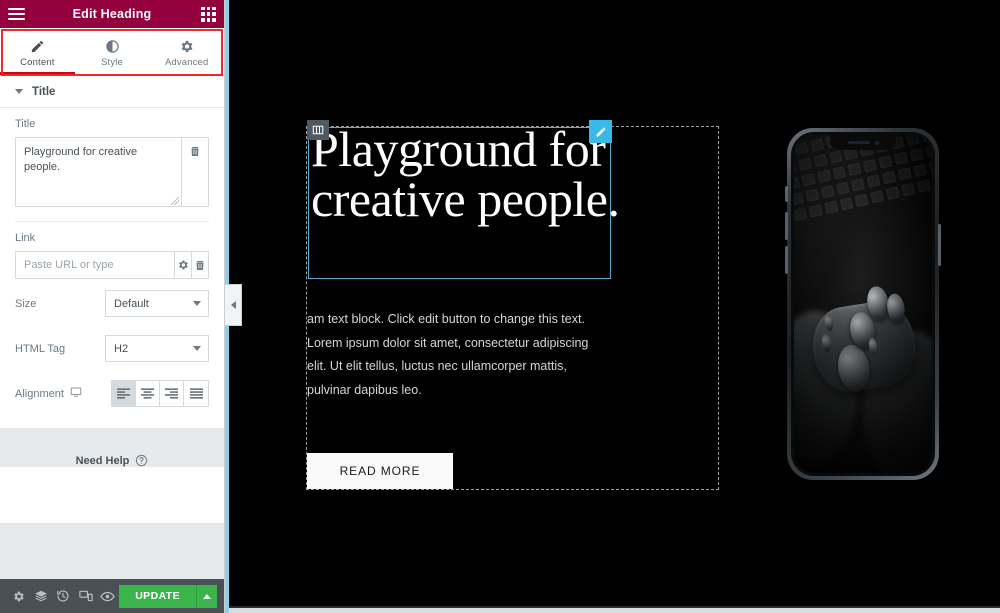  I want to click on responsive-mode-icon, so click(85, 596).